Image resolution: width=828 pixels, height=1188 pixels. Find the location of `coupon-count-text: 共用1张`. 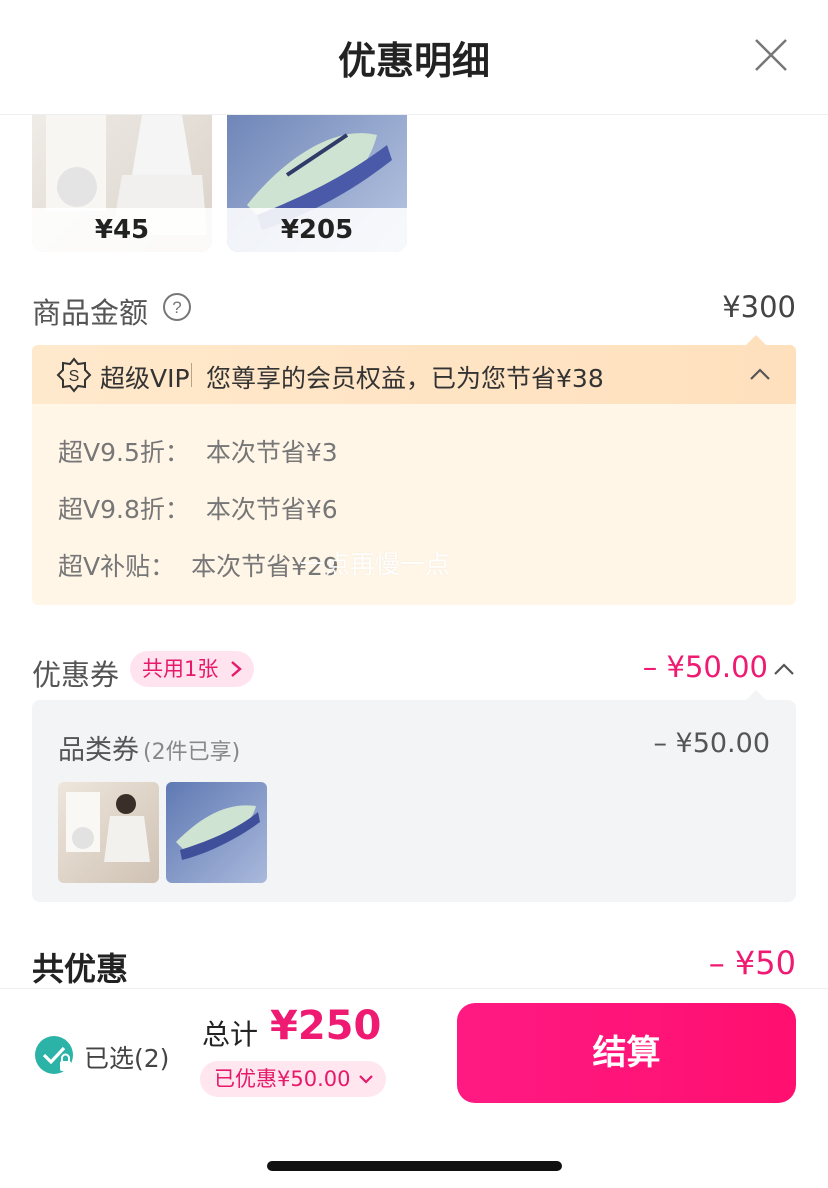

coupon-count-text: 共用1张 is located at coordinates (180, 669).